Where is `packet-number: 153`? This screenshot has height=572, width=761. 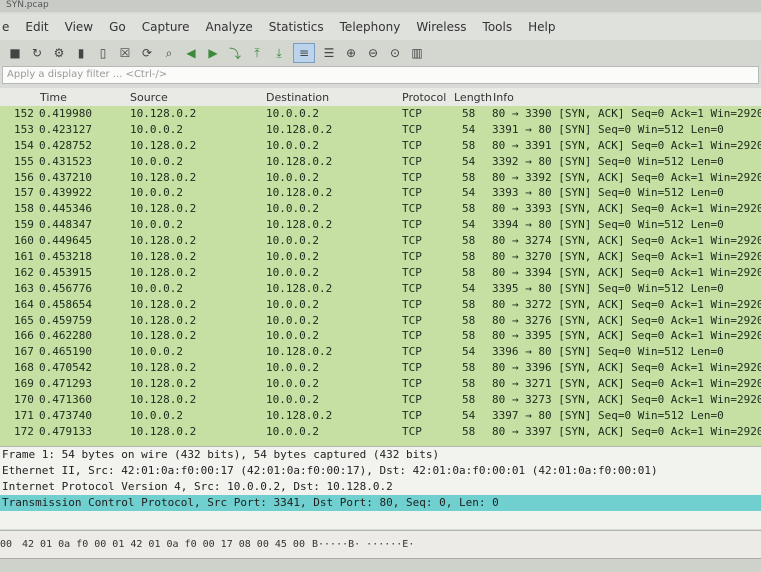
packet-number: 153 is located at coordinates (24, 129).